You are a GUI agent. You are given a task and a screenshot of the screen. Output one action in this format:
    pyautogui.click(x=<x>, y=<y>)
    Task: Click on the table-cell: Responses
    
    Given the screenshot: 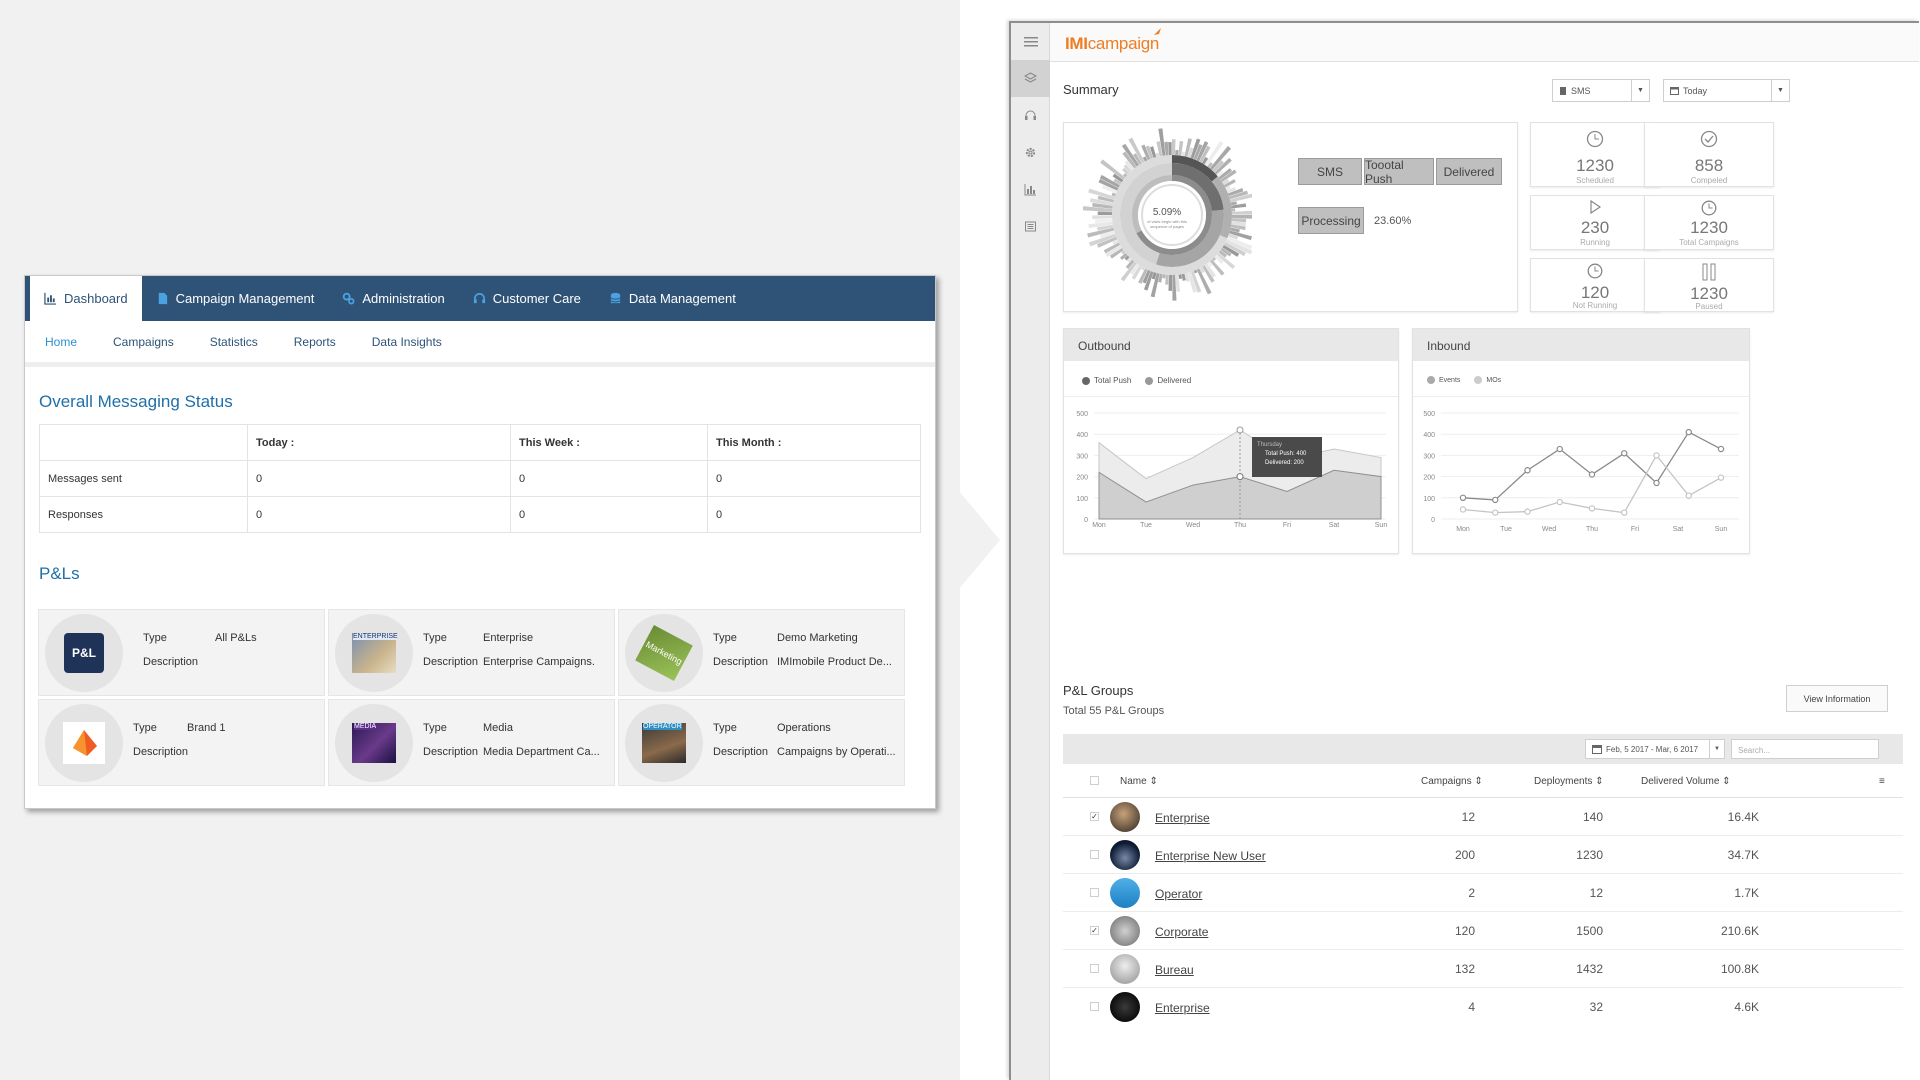 What is the action you would take?
    pyautogui.click(x=143, y=514)
    